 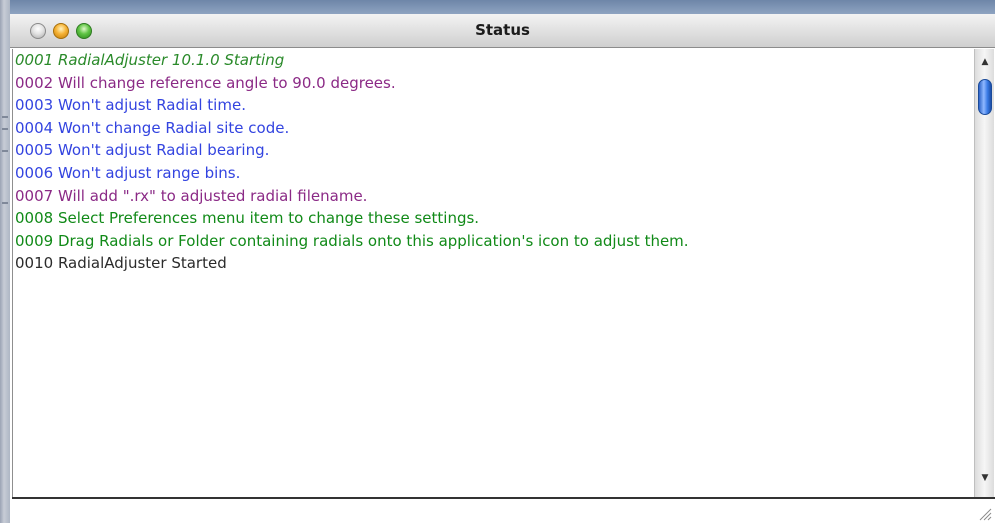 I want to click on resize-grip-icon, so click(x=984, y=513).